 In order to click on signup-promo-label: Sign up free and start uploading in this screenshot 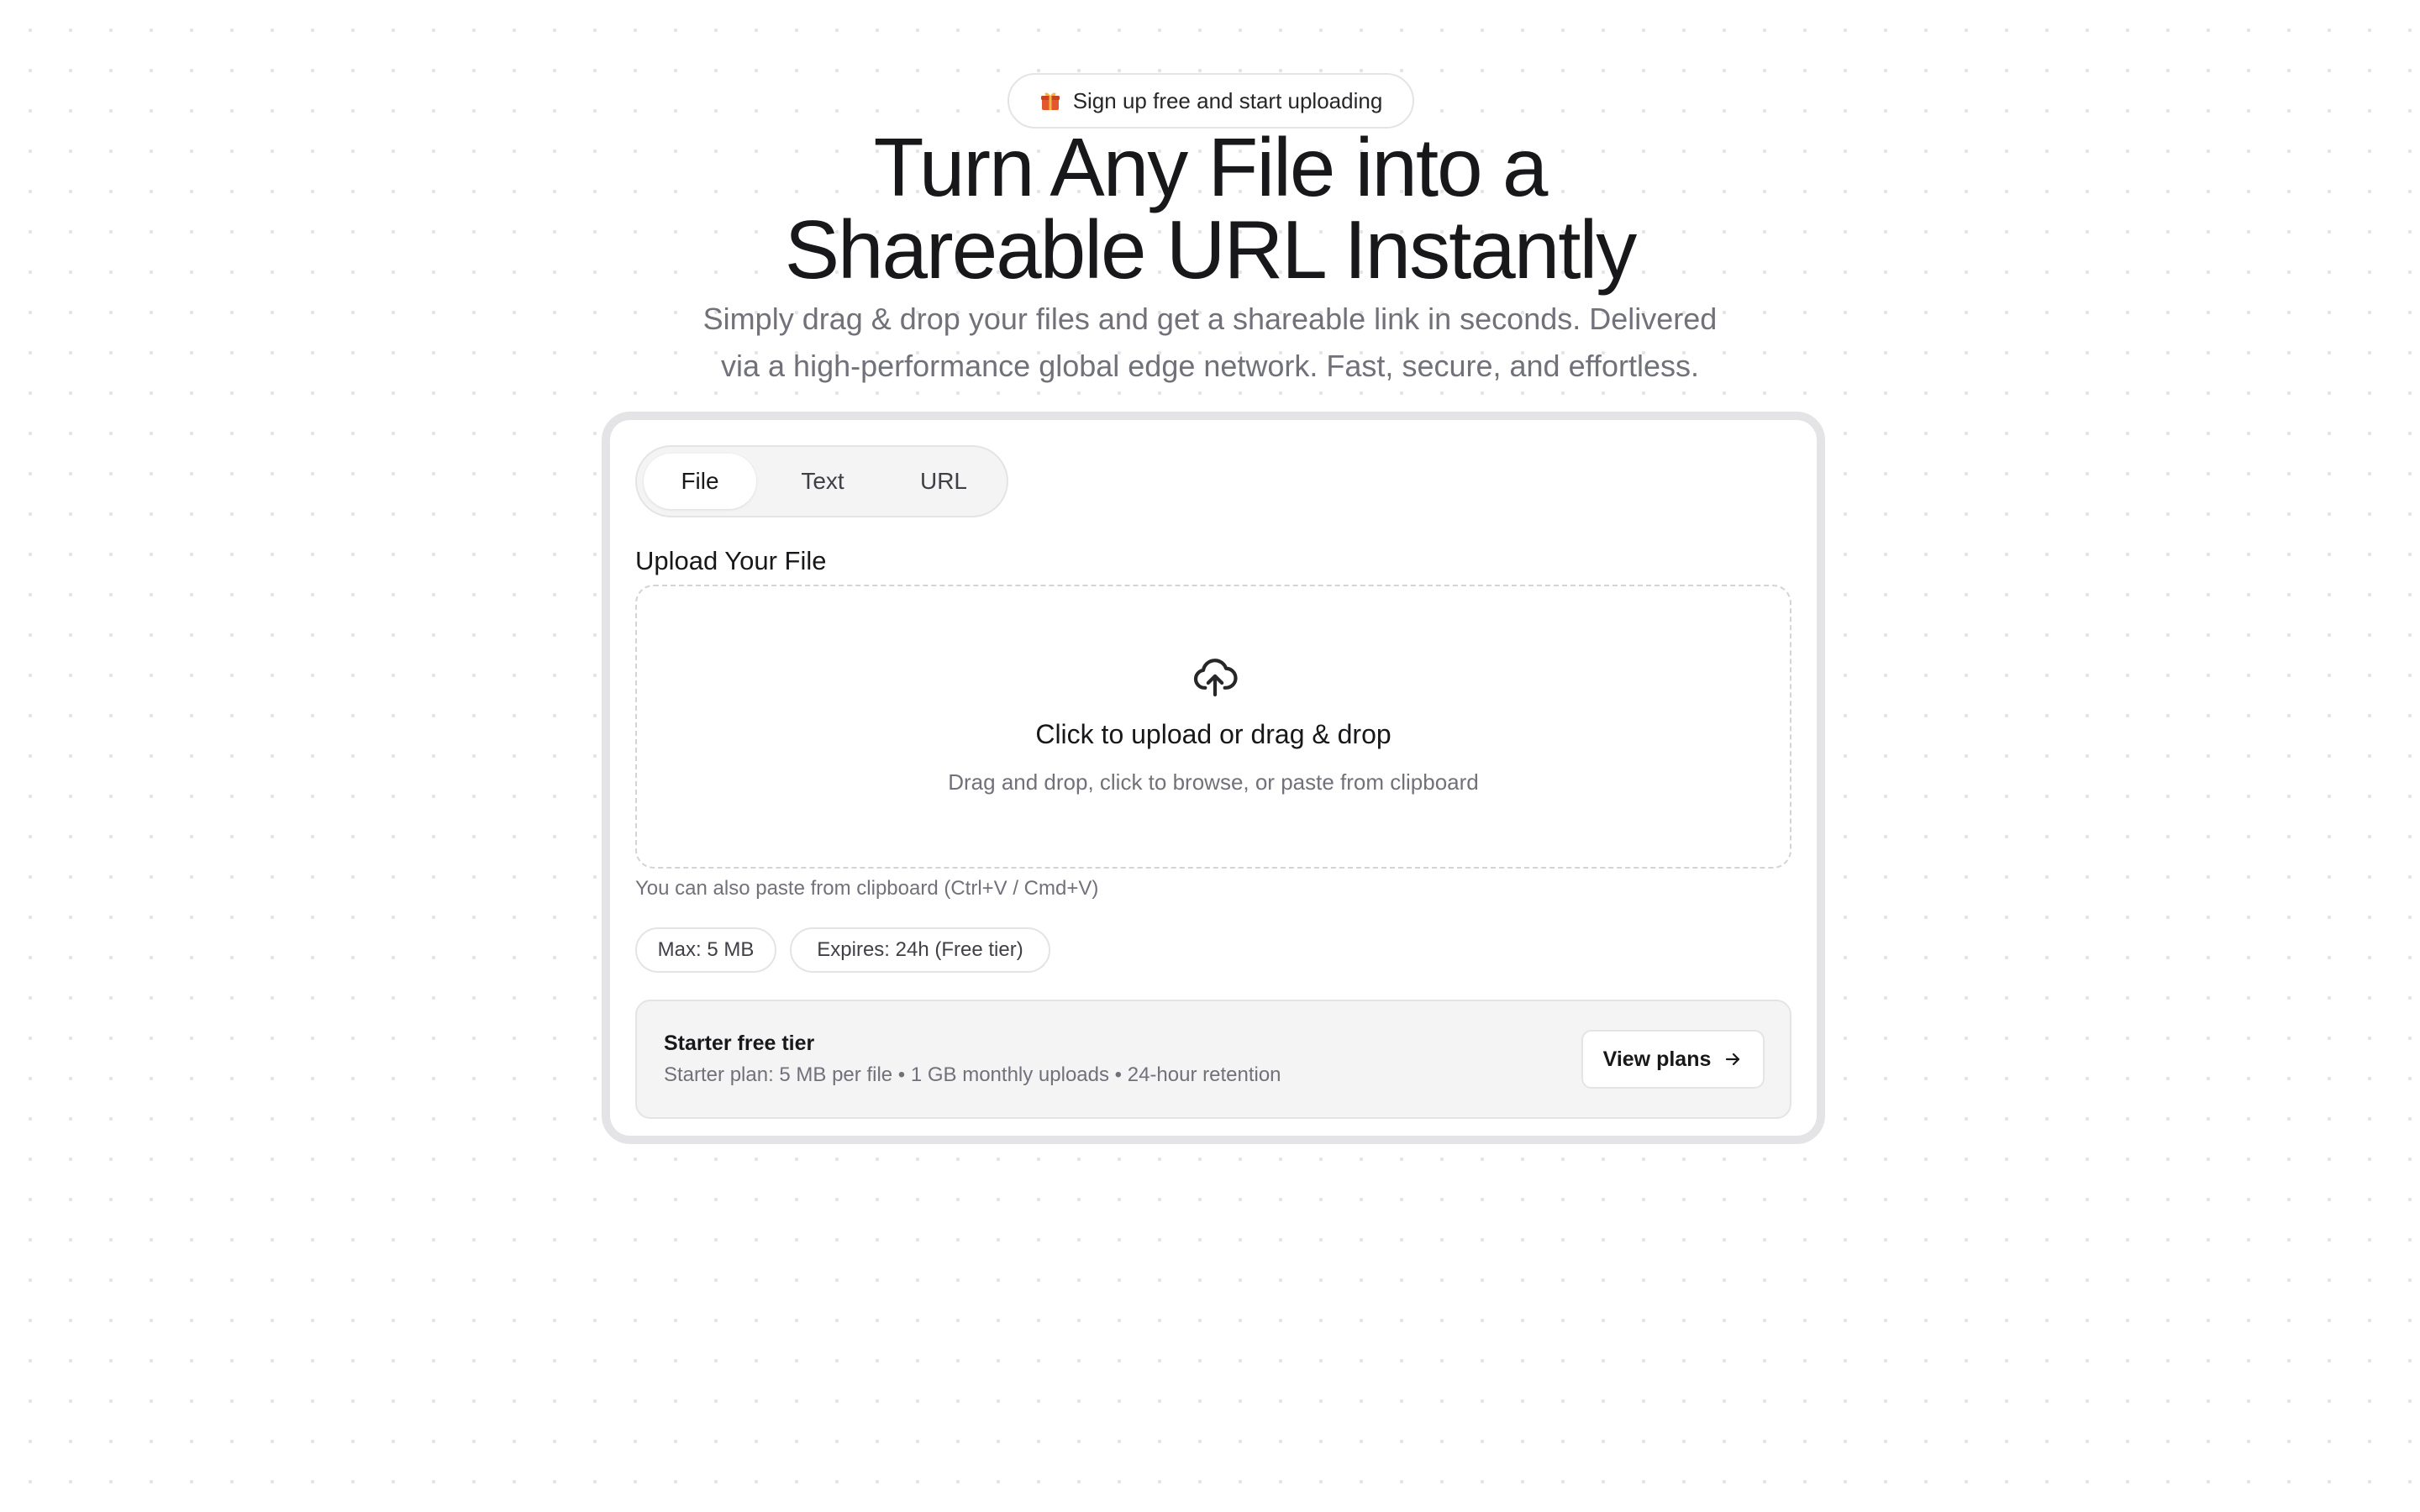, I will do `click(1227, 100)`.